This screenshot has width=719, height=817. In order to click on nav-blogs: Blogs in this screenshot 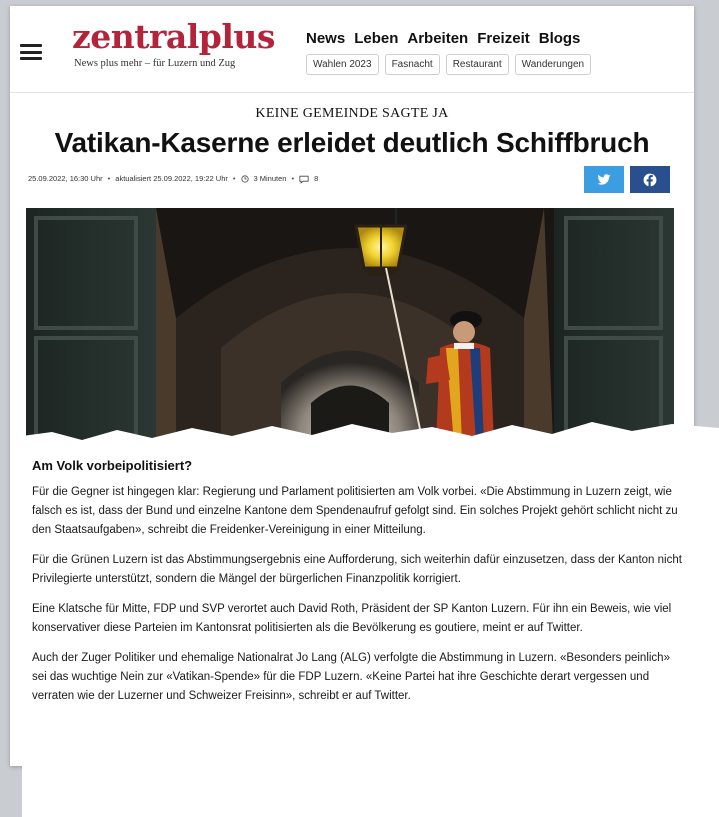, I will do `click(560, 38)`.